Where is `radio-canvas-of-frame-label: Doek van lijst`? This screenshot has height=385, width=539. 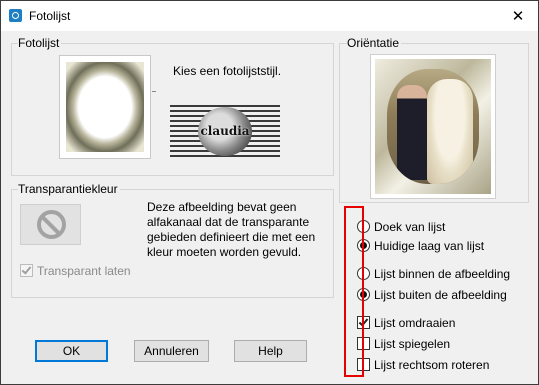 radio-canvas-of-frame-label: Doek van lijst is located at coordinates (410, 227).